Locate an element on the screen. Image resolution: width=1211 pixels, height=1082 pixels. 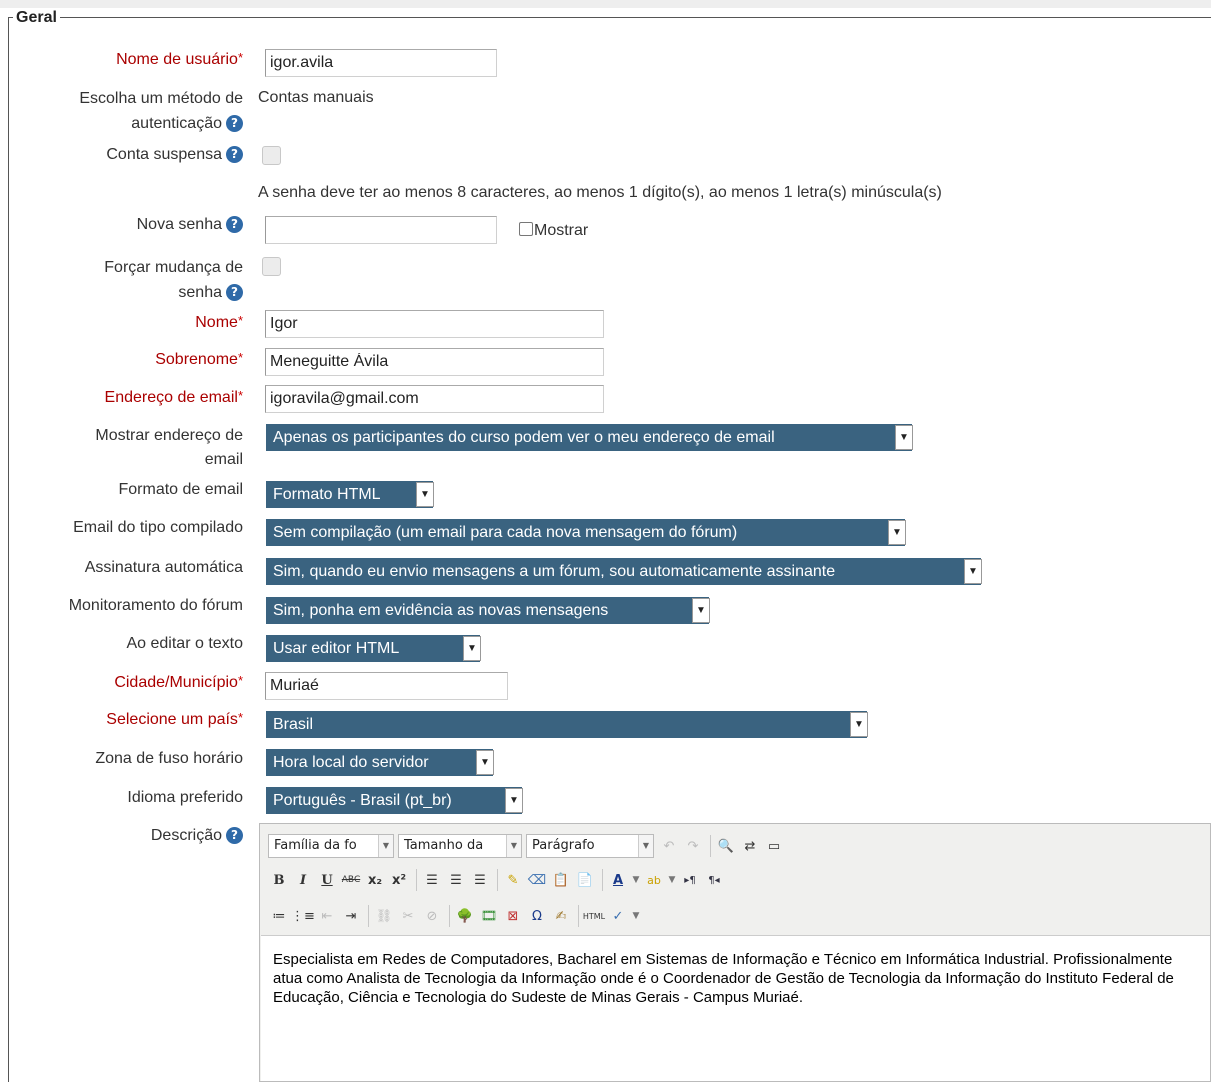
timezone-label: Zona de fuso horário is located at coordinates (169, 758).